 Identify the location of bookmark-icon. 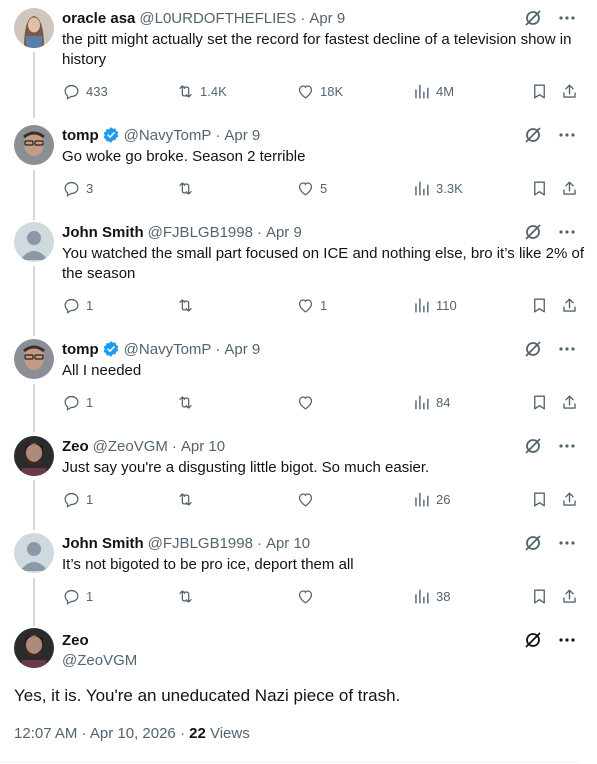
(539, 402).